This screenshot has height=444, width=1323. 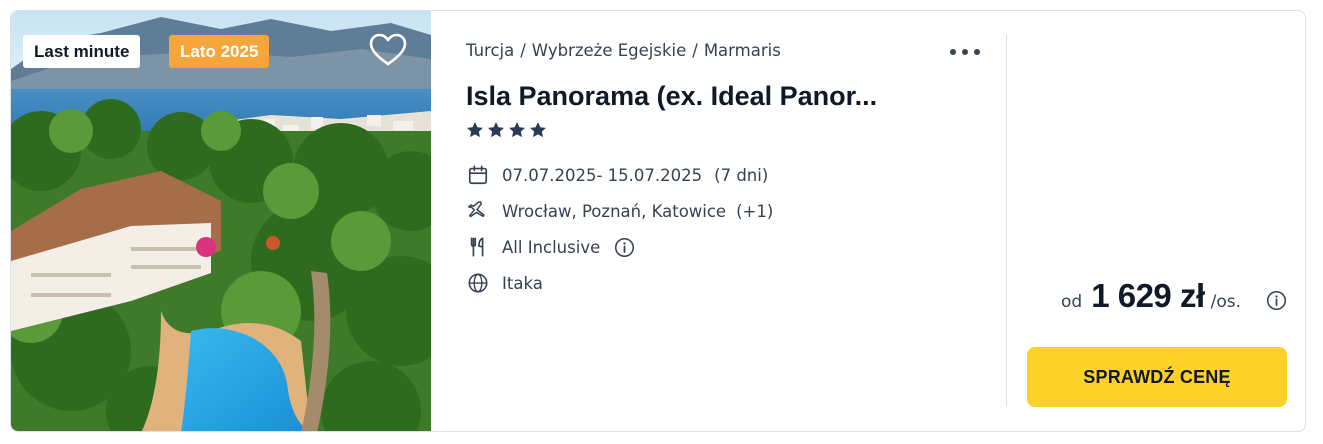 I want to click on operator-name: Itaka, so click(x=522, y=283).